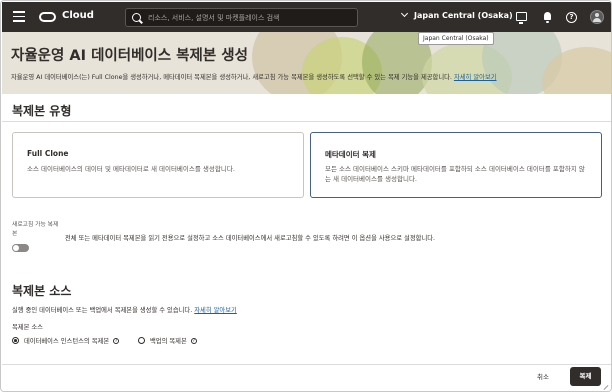 This screenshot has width=612, height=392. I want to click on region-label: Japan Central (Osaka), so click(463, 15).